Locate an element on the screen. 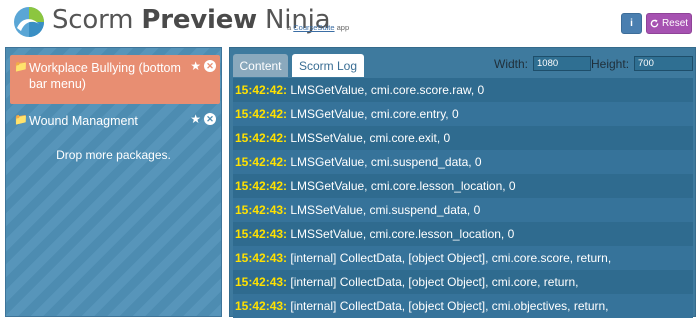 This screenshot has height=318, width=700. log-row: 15:42:42: LMSSetValue, cmi.core.exit, 0 is located at coordinates (463, 138).